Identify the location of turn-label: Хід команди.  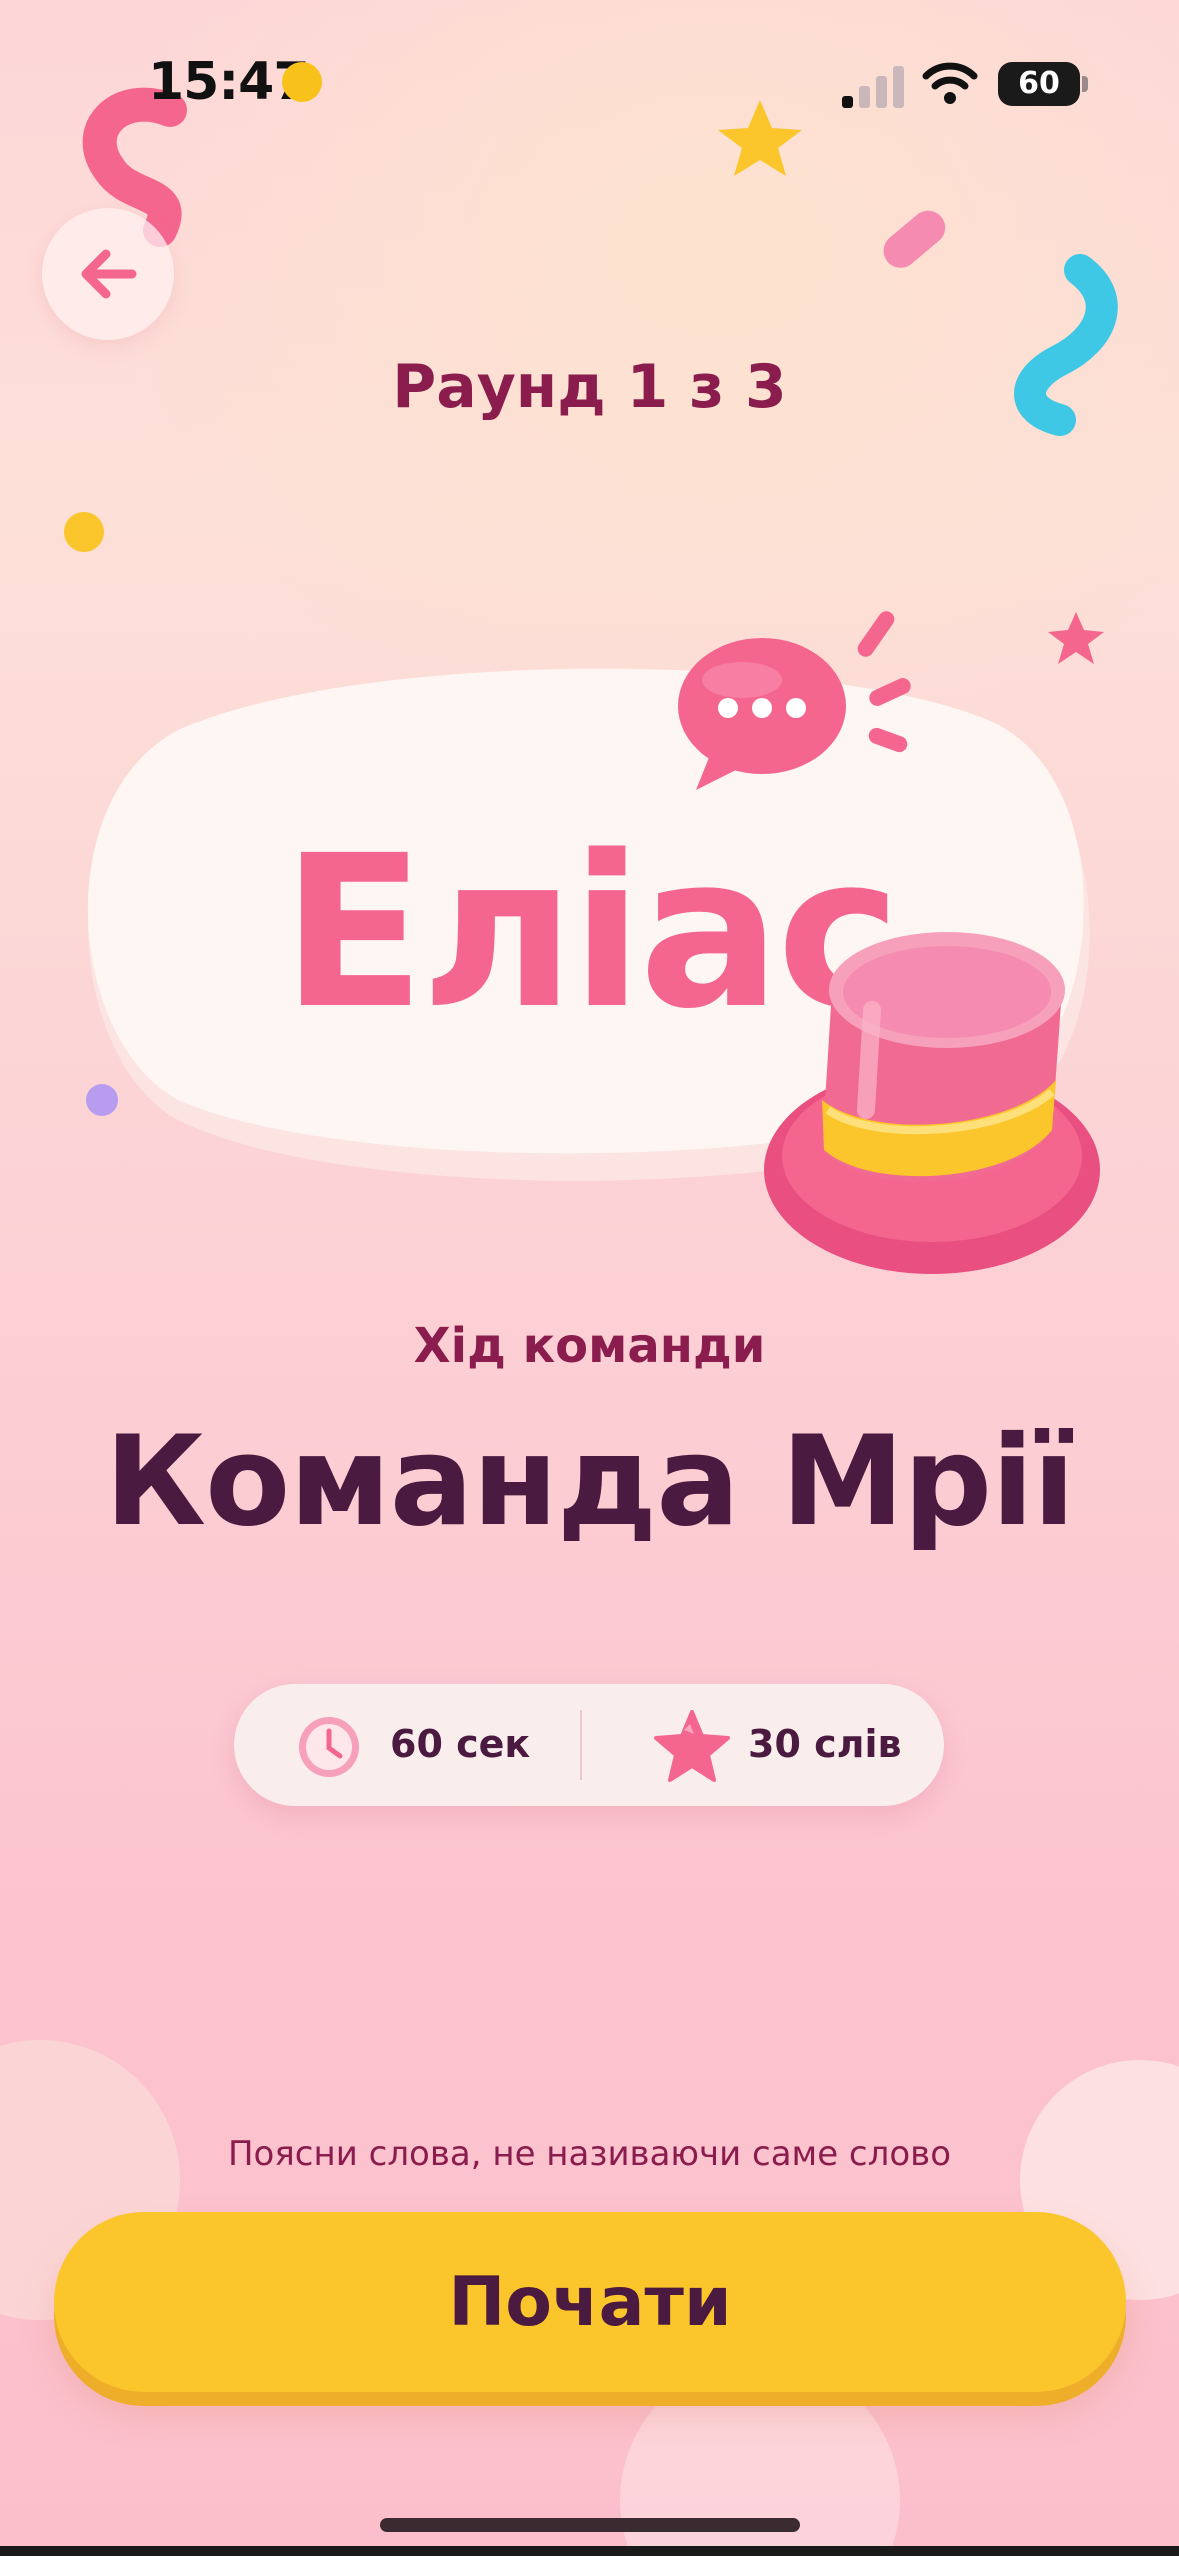
(589, 1346).